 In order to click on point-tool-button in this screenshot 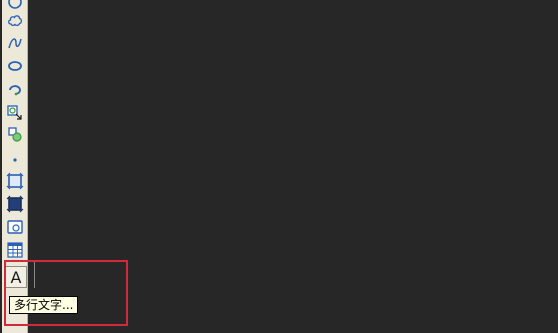, I will do `click(15, 158)`.